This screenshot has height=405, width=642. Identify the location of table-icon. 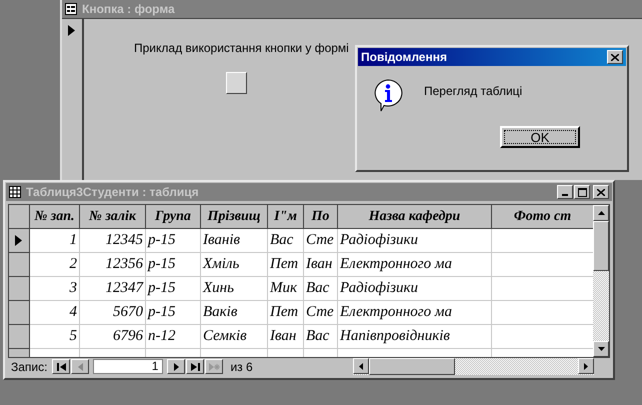
(15, 192).